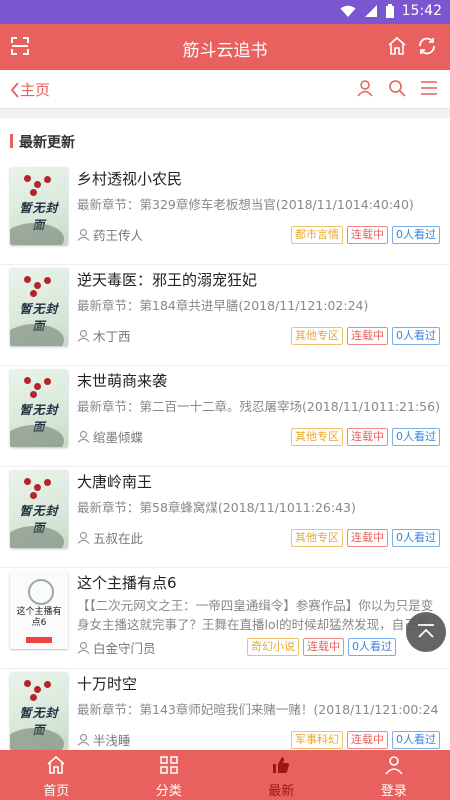  What do you see at coordinates (169, 775) in the screenshot?
I see `tab-category: 分类` at bounding box center [169, 775].